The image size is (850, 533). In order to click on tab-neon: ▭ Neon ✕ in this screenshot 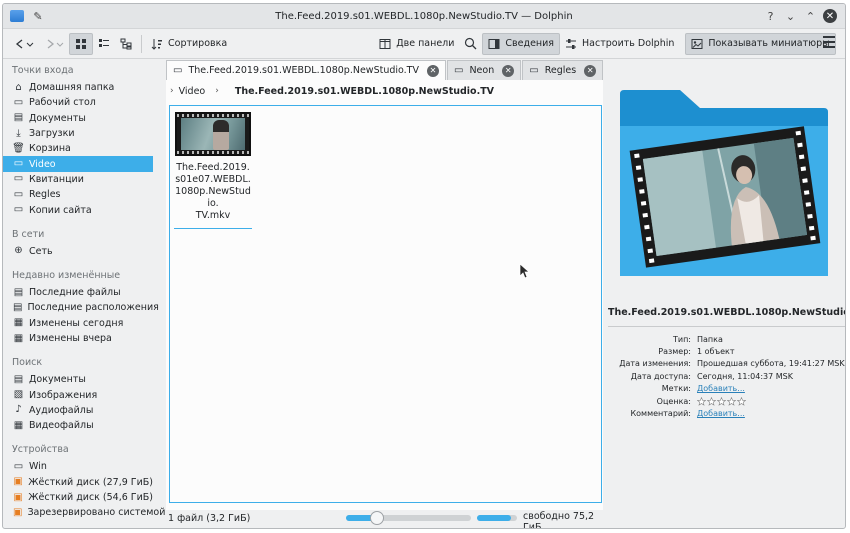, I will do `click(484, 70)`.